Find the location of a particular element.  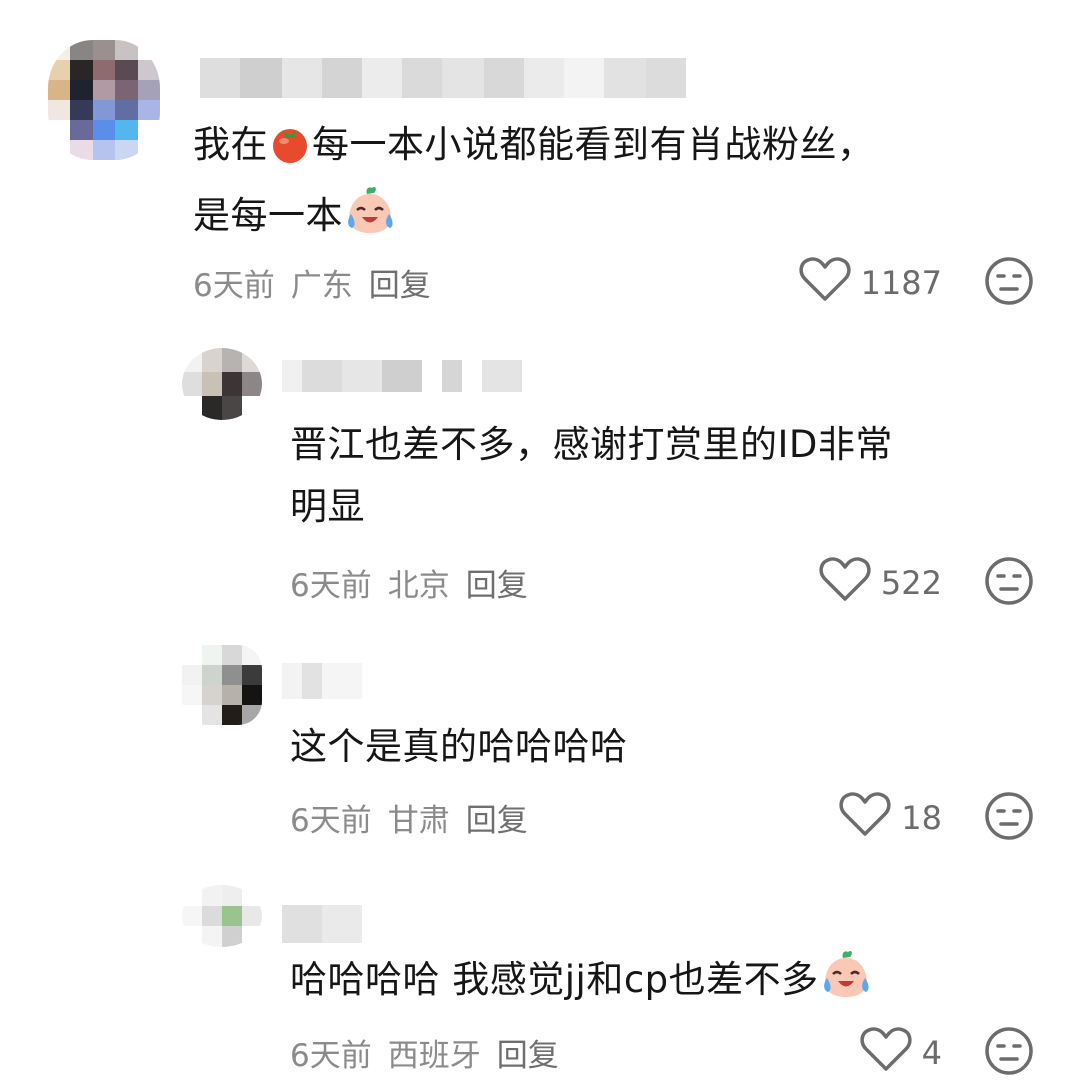

comment-meta: 6天前 甘肃 回复 is located at coordinates (409, 817).